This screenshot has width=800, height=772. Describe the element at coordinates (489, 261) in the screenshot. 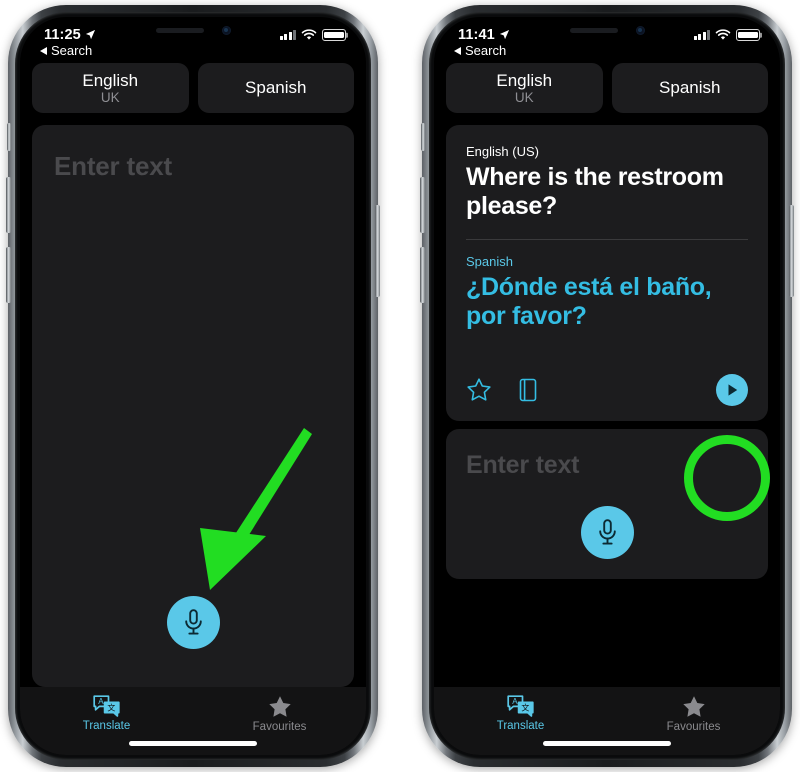

I see `target-language-label: Spanish` at that location.